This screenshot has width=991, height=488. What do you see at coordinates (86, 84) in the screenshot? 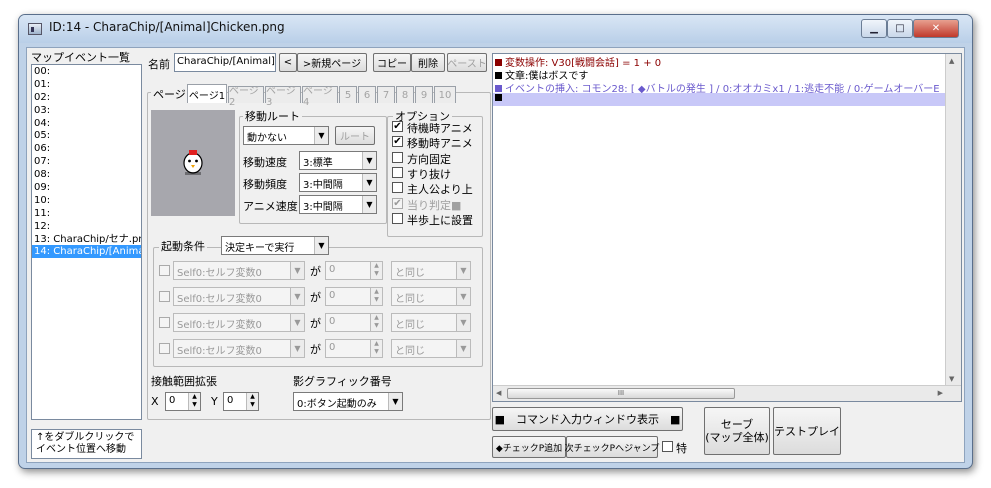
I see `list-item: 01:` at bounding box center [86, 84].